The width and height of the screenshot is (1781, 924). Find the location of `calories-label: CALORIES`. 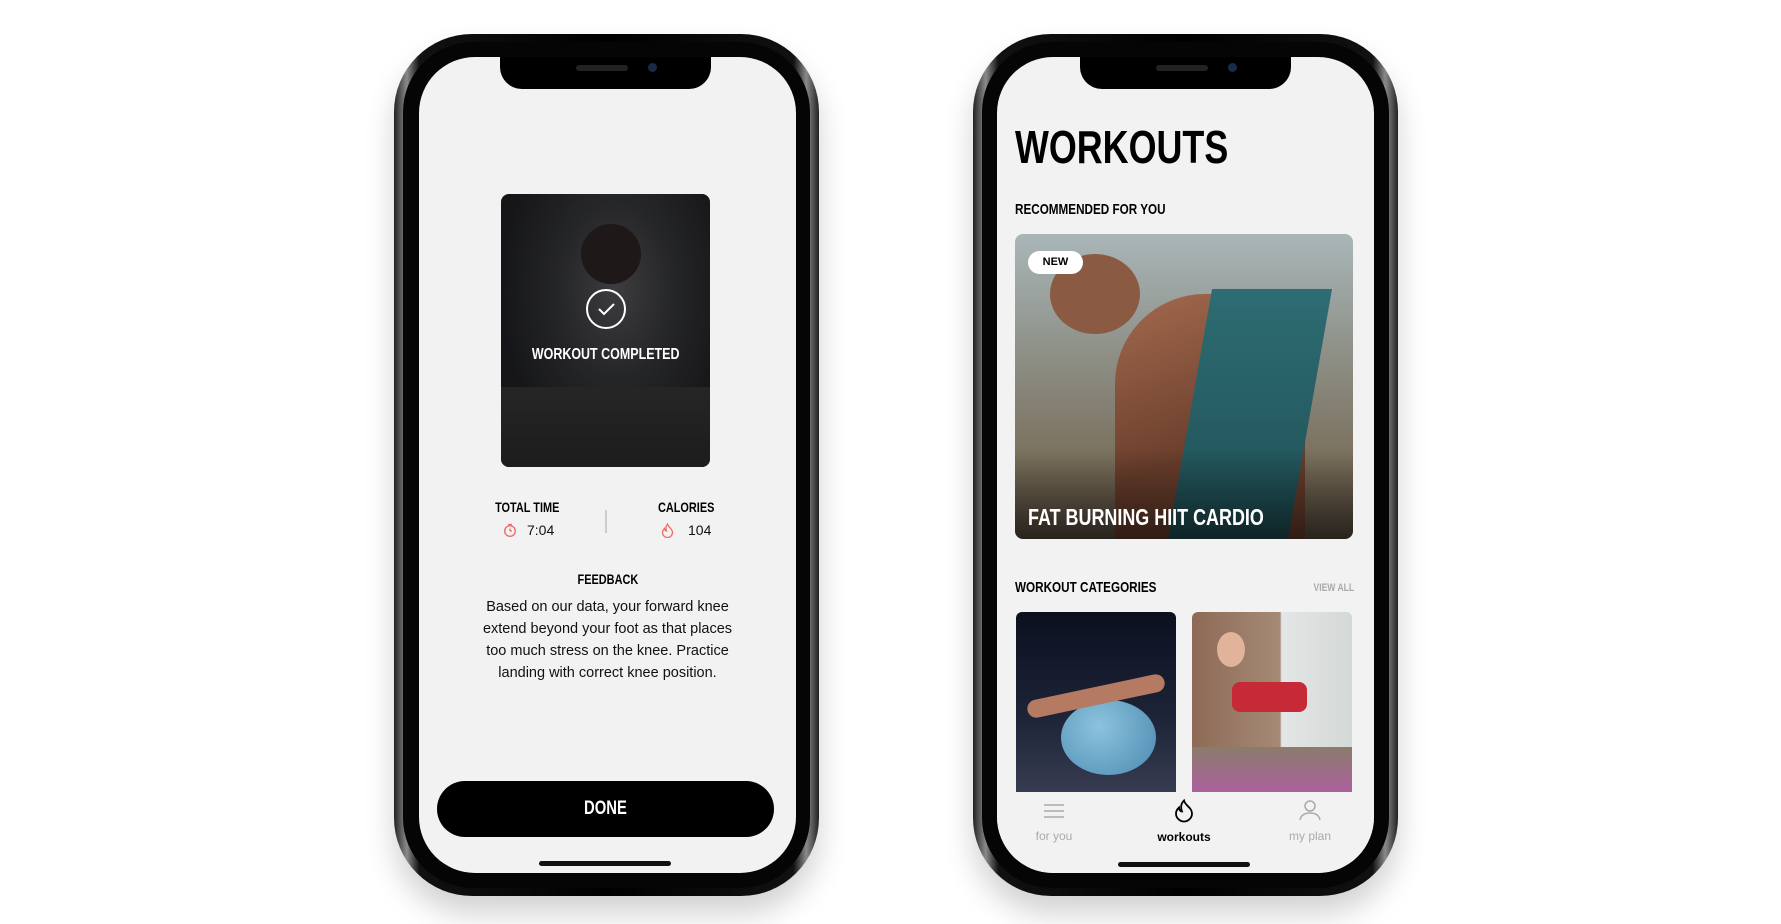

calories-label: CALORIES is located at coordinates (686, 507).